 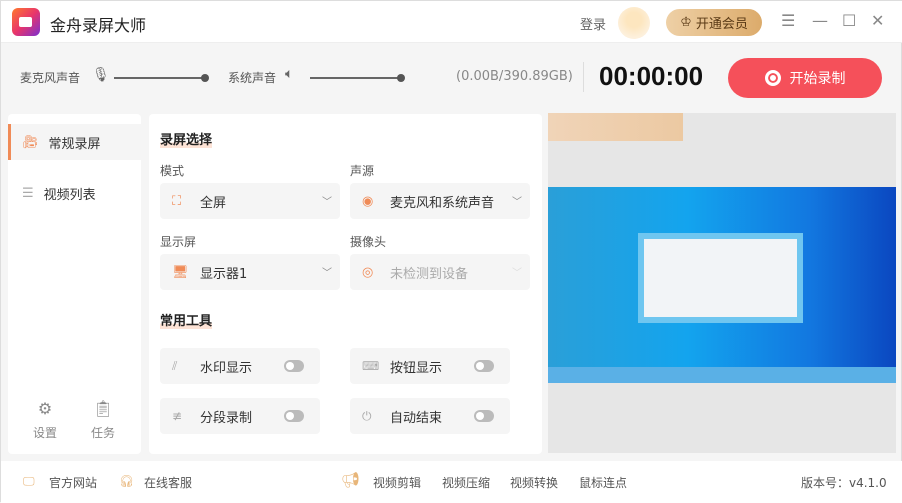 What do you see at coordinates (593, 23) in the screenshot?
I see `login-link: 登录` at bounding box center [593, 23].